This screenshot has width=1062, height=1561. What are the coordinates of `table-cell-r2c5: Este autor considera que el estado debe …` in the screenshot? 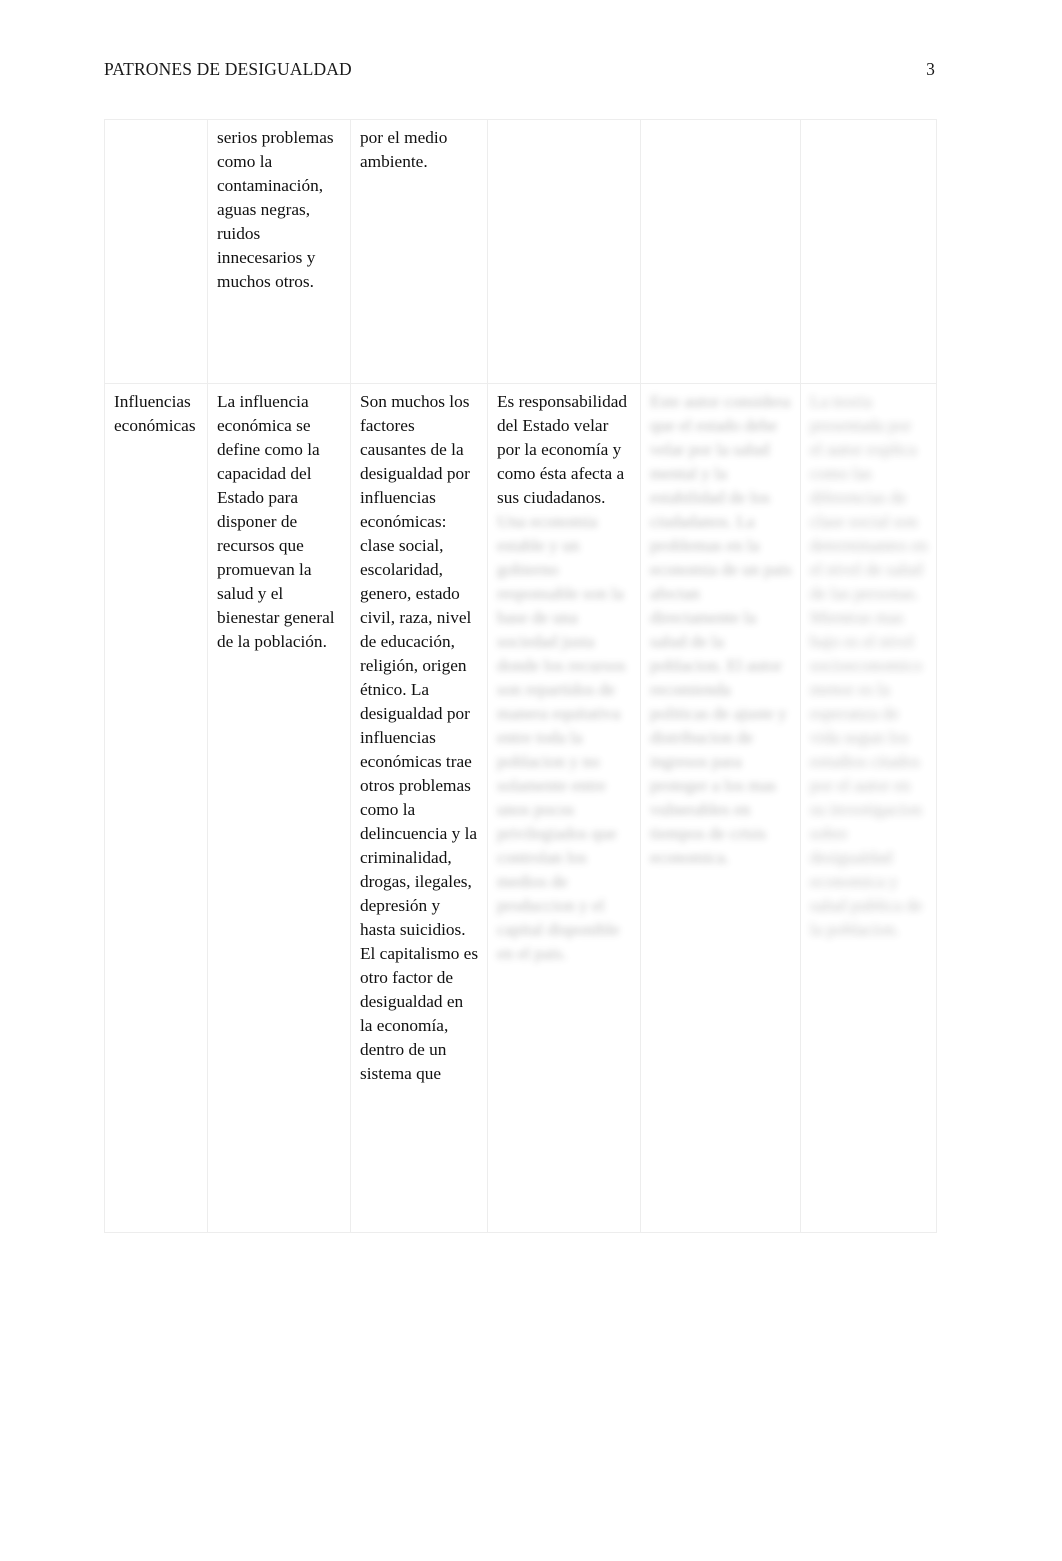 It's located at (720, 808).